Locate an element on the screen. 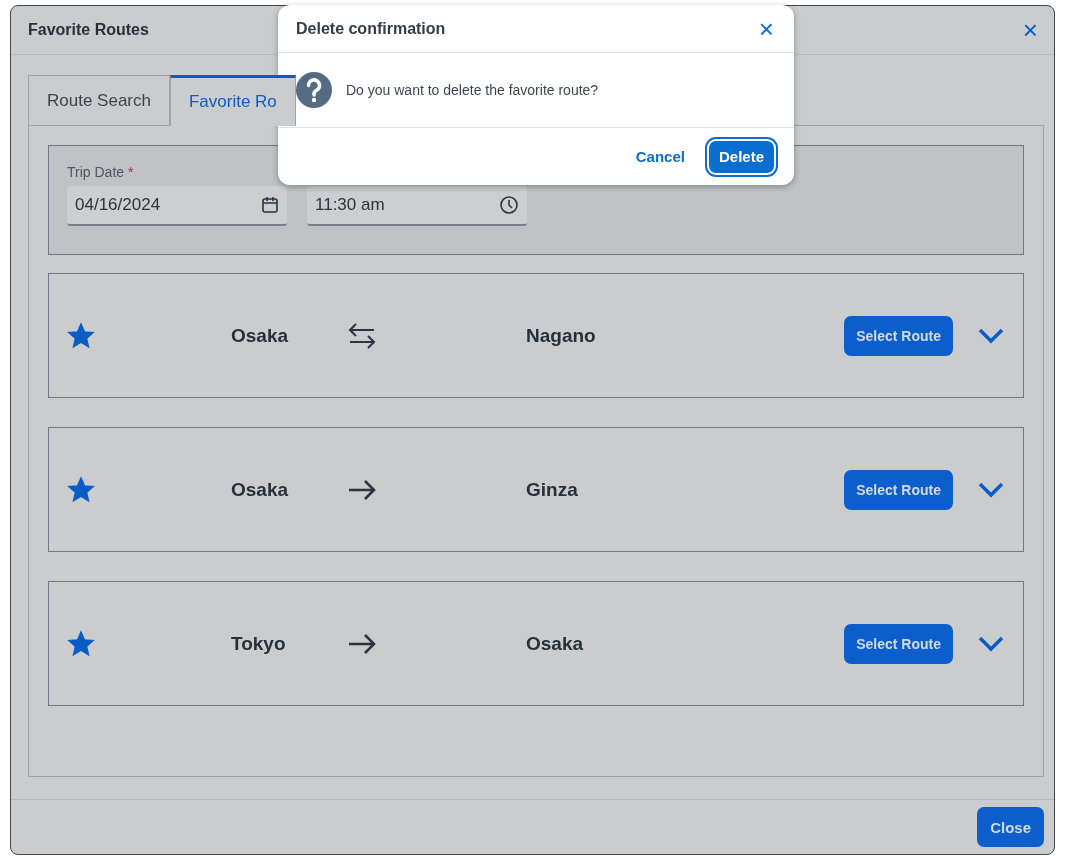  destination-text: Ginza is located at coordinates (552, 489).